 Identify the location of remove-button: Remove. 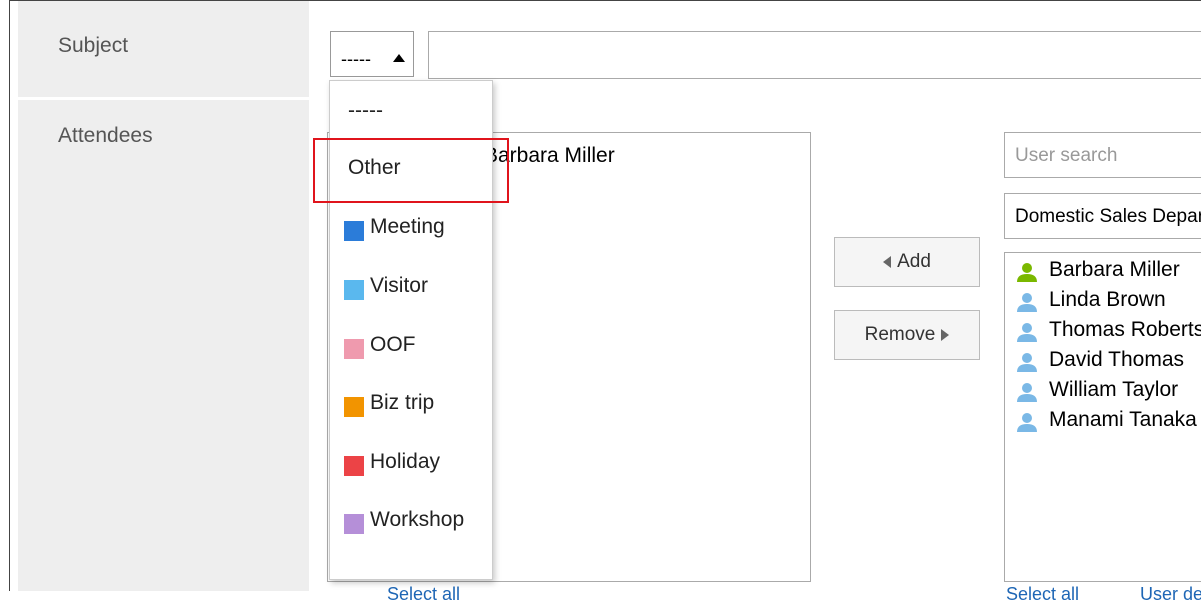
(907, 335).